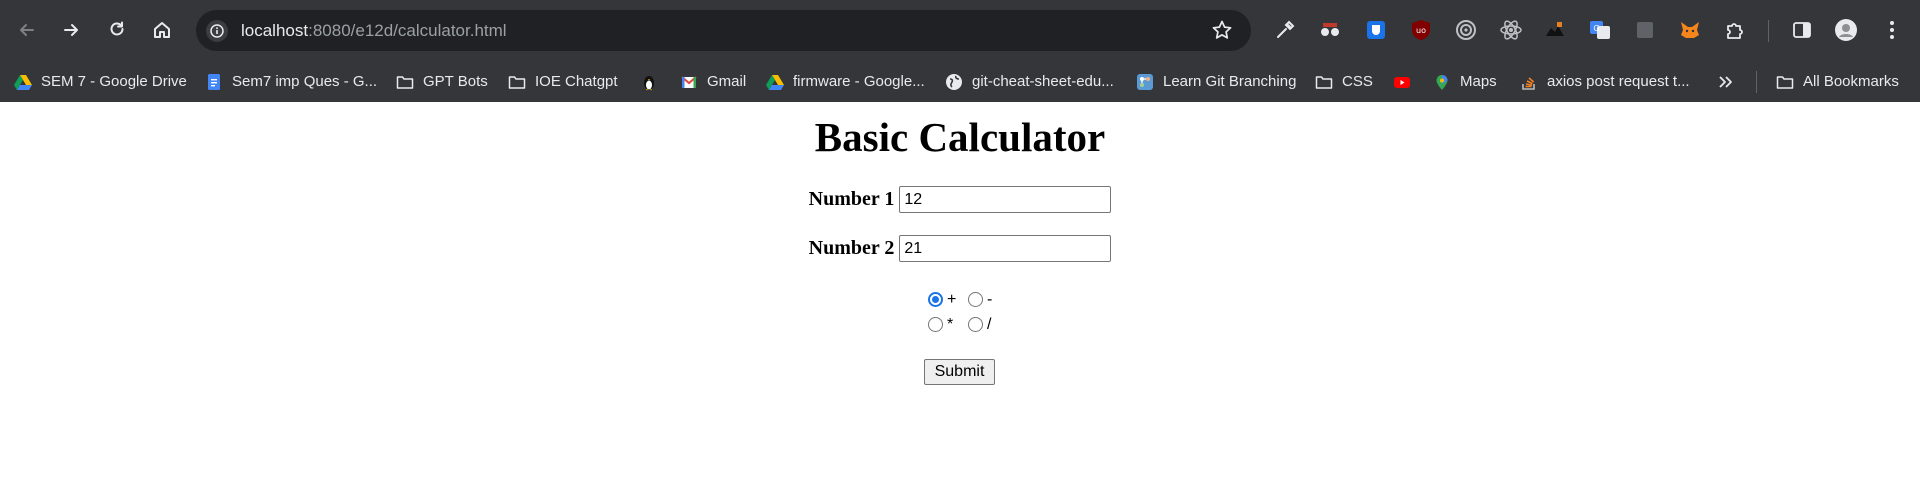  What do you see at coordinates (217, 31) in the screenshot?
I see `site-info-icon` at bounding box center [217, 31].